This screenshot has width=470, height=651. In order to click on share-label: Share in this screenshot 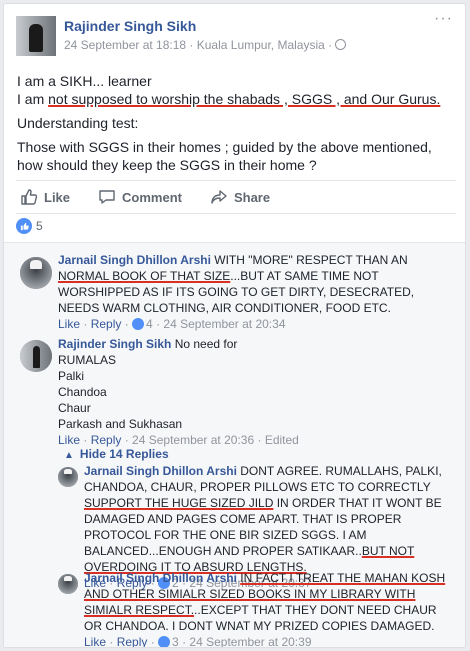, I will do `click(252, 197)`.